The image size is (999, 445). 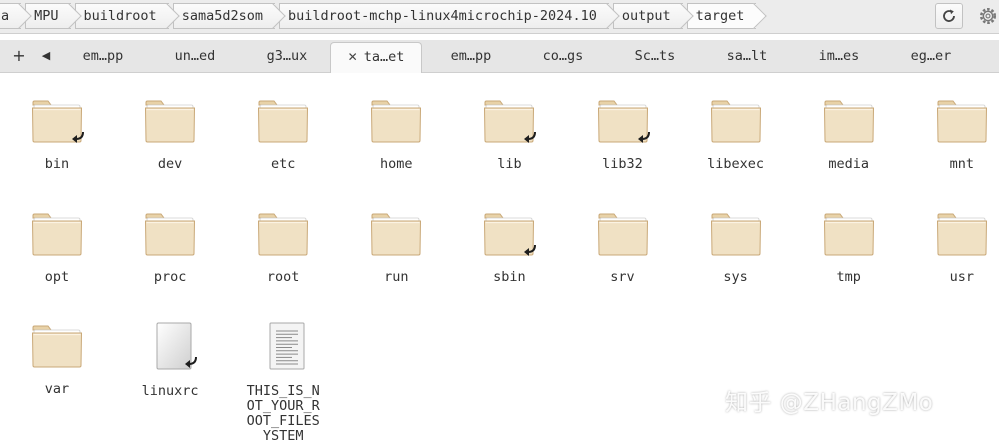 I want to click on crumb-mpu: MPU, so click(x=48, y=16).